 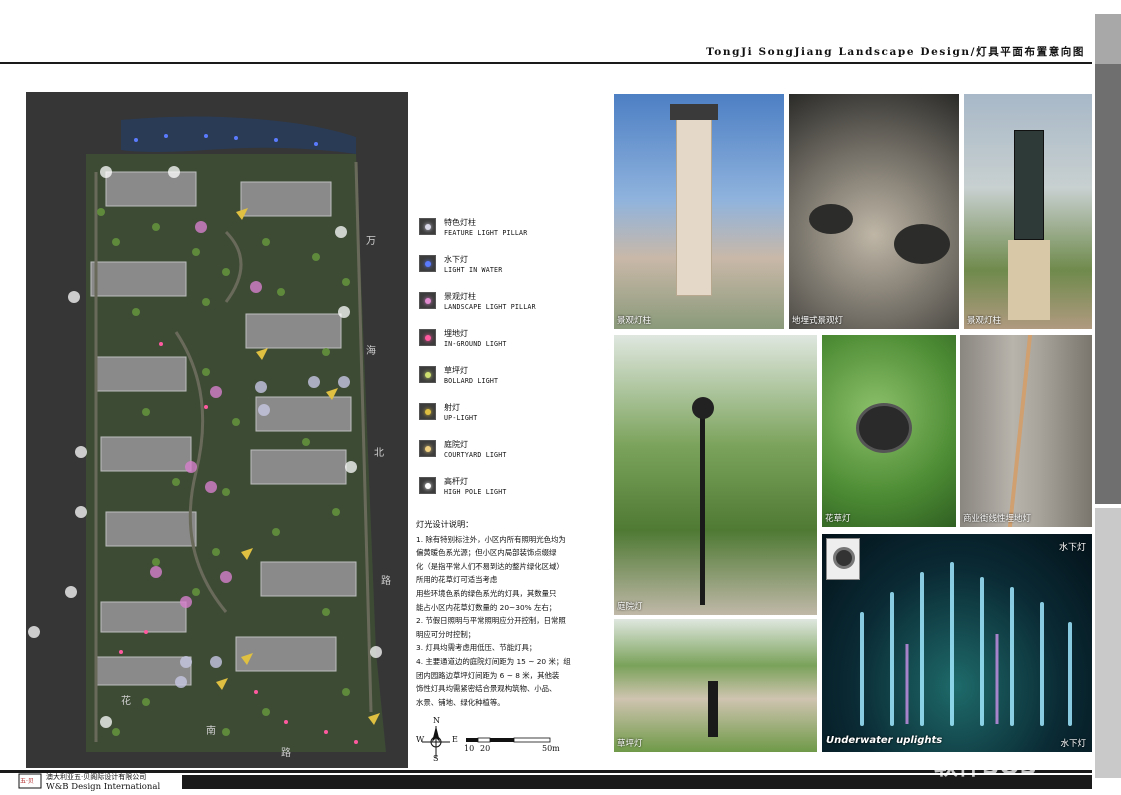 What do you see at coordinates (490, 307) in the screenshot?
I see `legend-label-en: LANDSCAPE LIGHT PILLAR` at bounding box center [490, 307].